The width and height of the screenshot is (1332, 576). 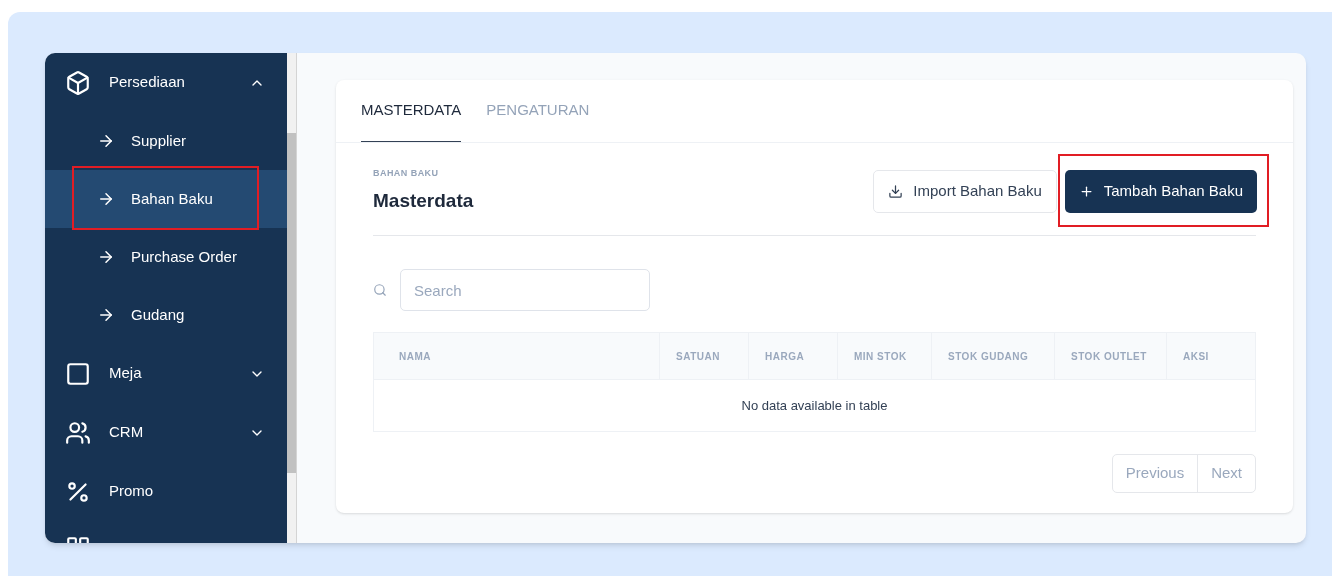 I want to click on sidebar-item: Meja, so click(x=166, y=373).